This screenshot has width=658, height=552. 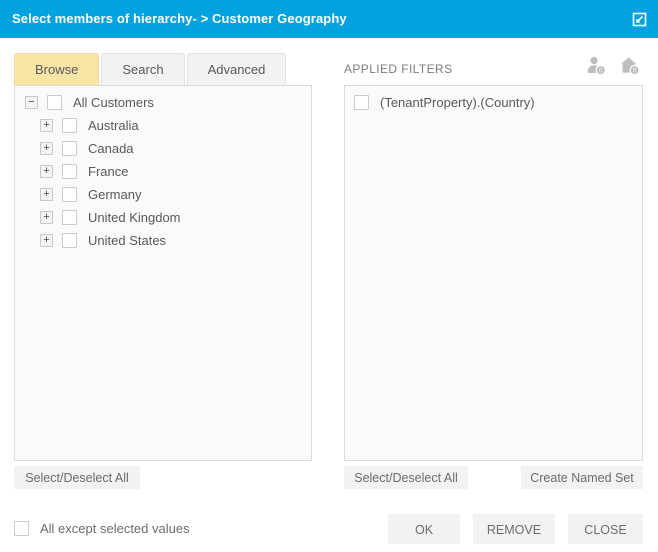 I want to click on tree-item-label: All Customers, so click(x=113, y=102).